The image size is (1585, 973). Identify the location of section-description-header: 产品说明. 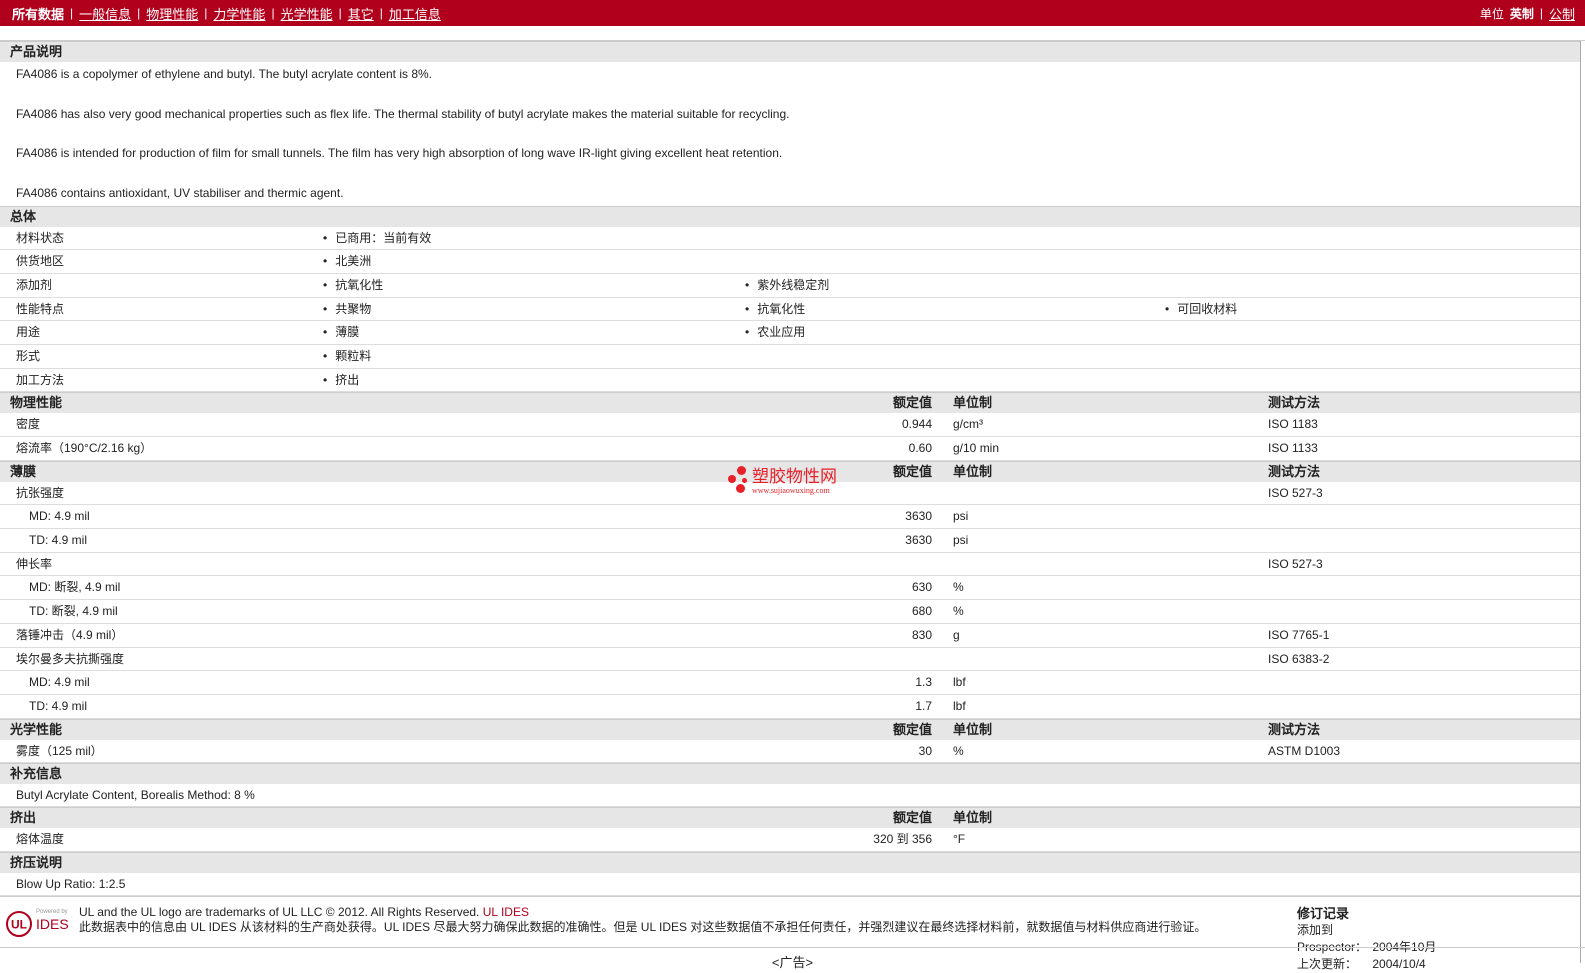
(790, 51).